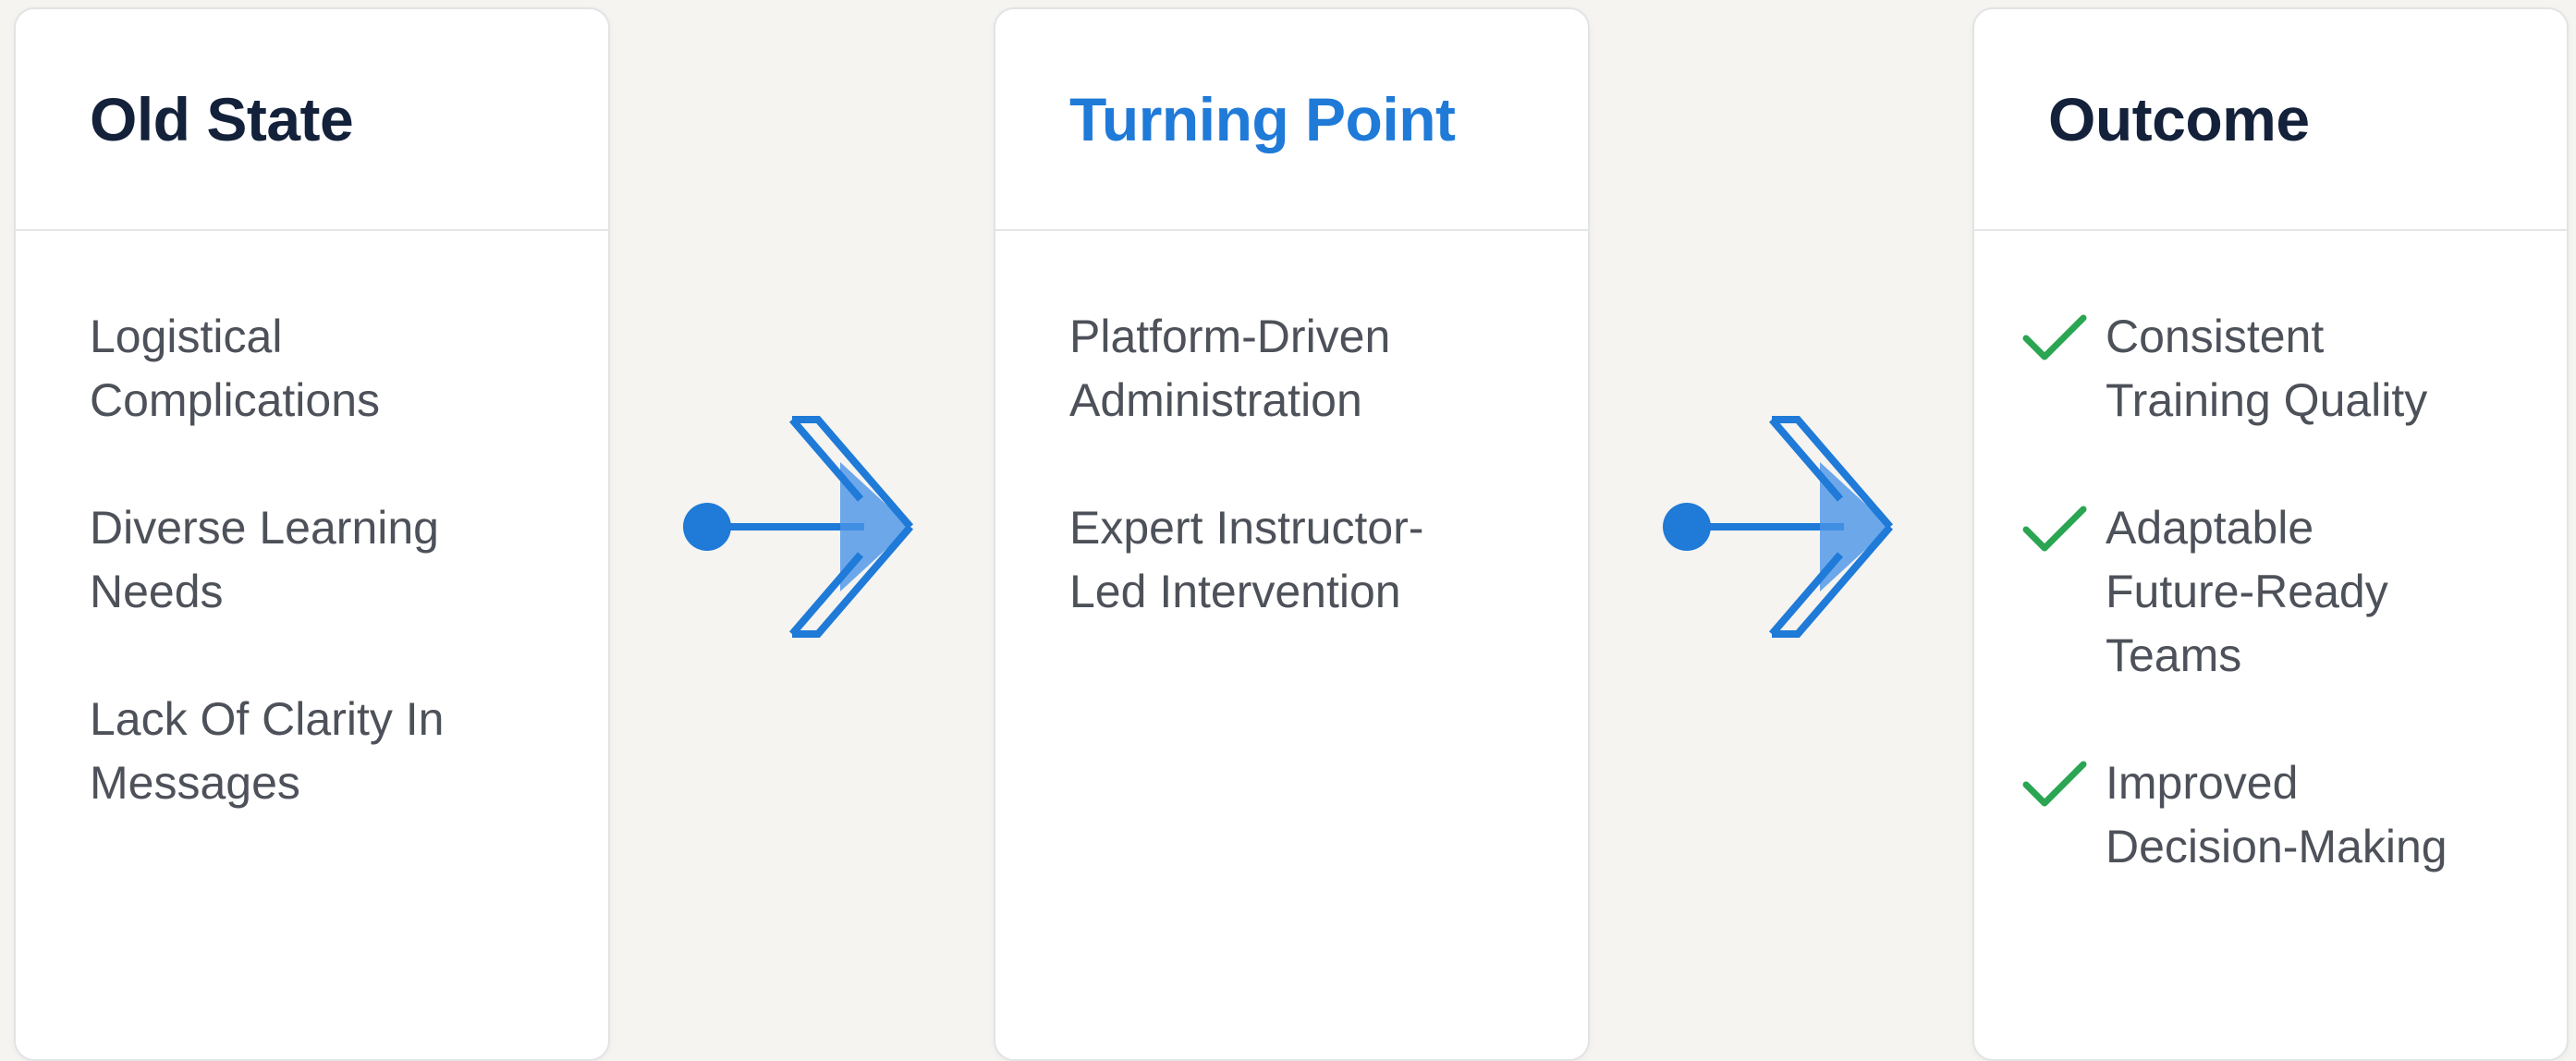  I want to click on outcome-item: Adaptable Future-Ready Teams, so click(2247, 591).